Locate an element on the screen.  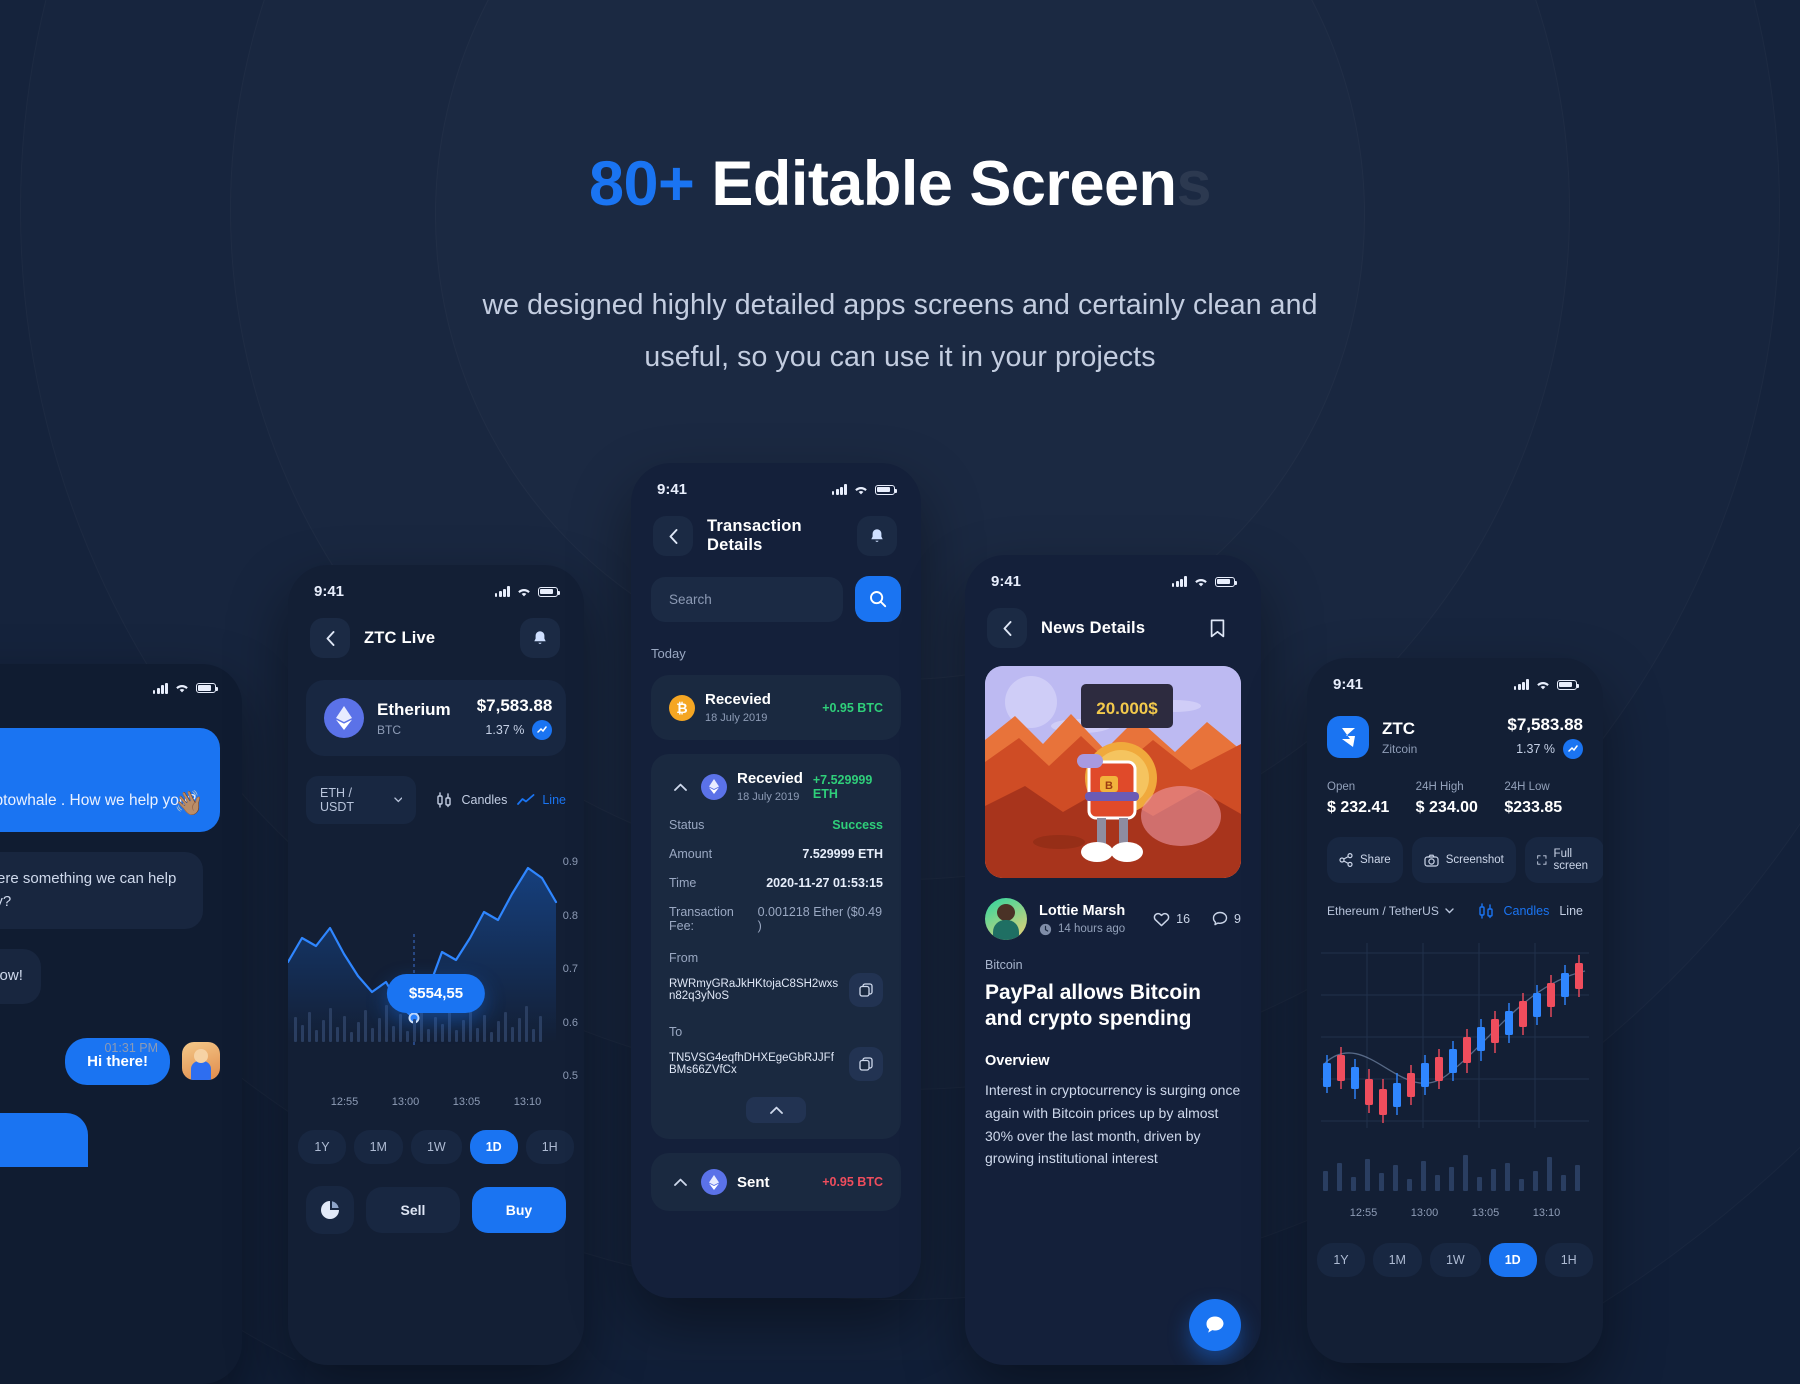
collapse-button is located at coordinates (776, 1110).